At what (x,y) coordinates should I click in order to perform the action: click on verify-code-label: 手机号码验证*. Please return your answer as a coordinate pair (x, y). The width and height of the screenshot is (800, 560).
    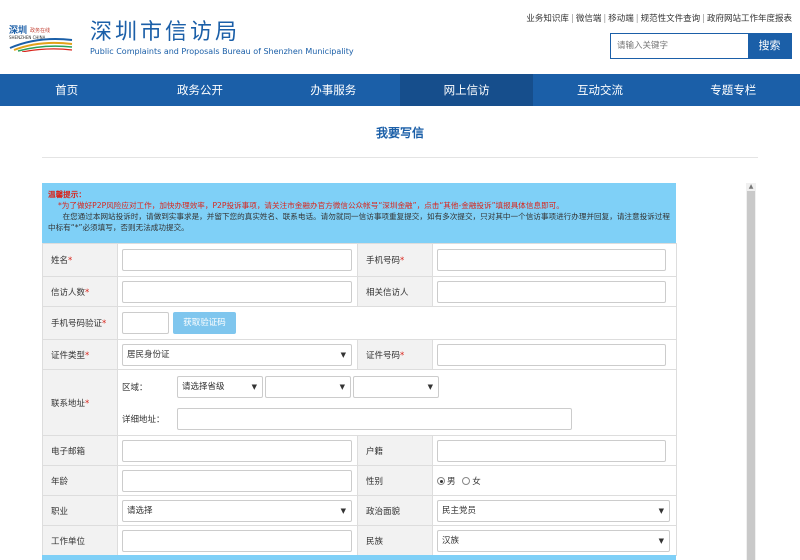
    Looking at the image, I should click on (80, 323).